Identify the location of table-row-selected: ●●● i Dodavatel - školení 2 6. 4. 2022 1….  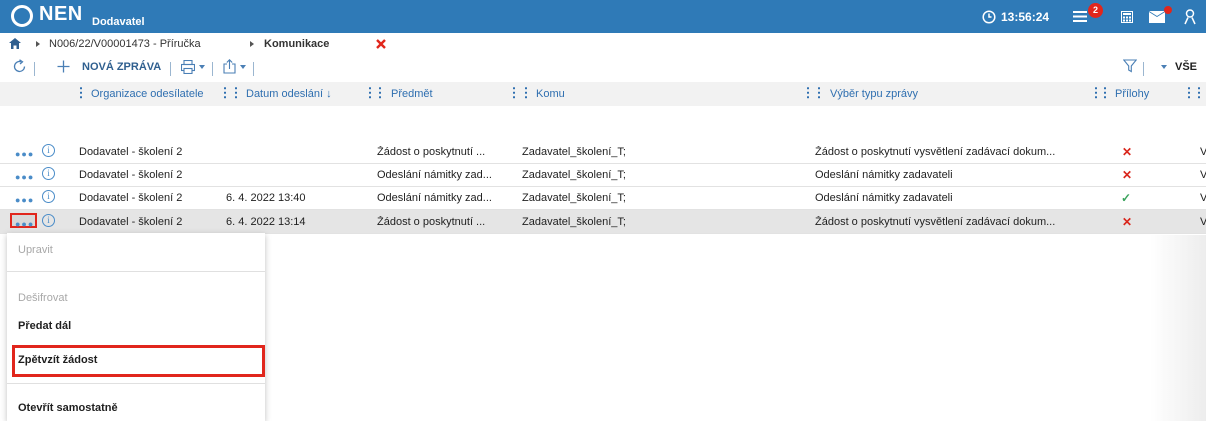
(603, 222).